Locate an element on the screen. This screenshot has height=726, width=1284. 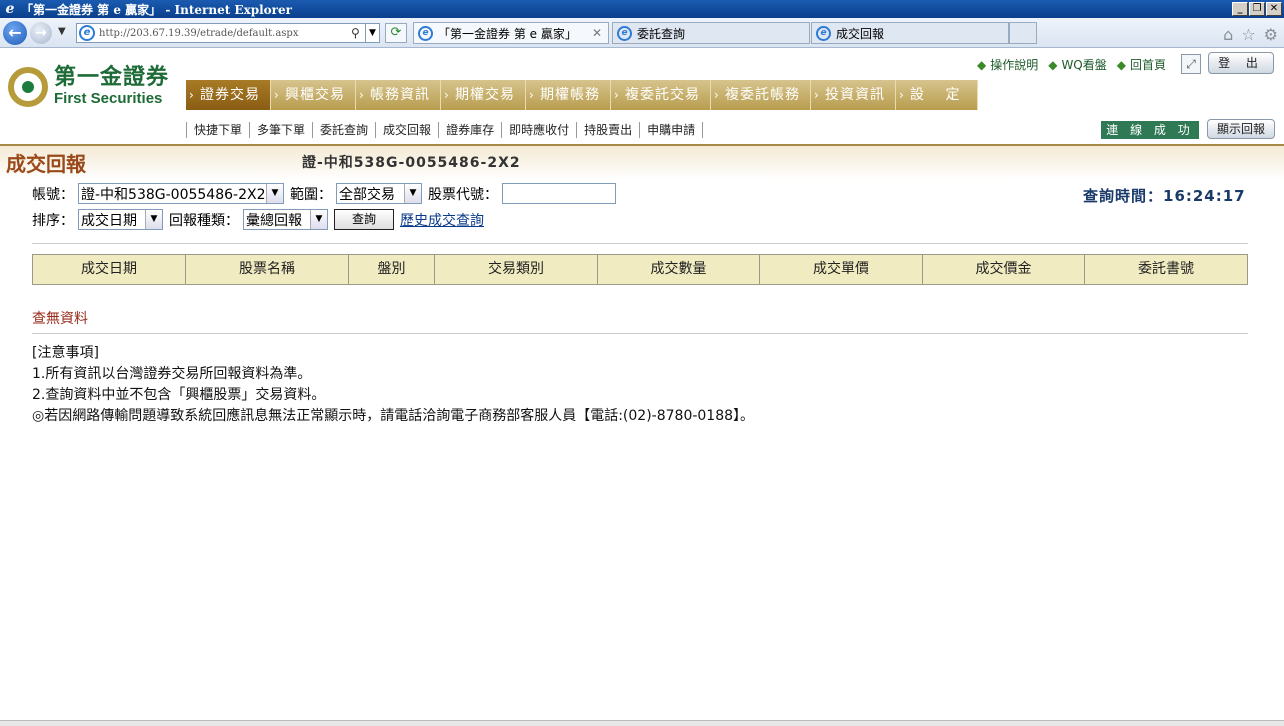
tab-label: 「第一金證券 第 e 贏家」 is located at coordinates (507, 33).